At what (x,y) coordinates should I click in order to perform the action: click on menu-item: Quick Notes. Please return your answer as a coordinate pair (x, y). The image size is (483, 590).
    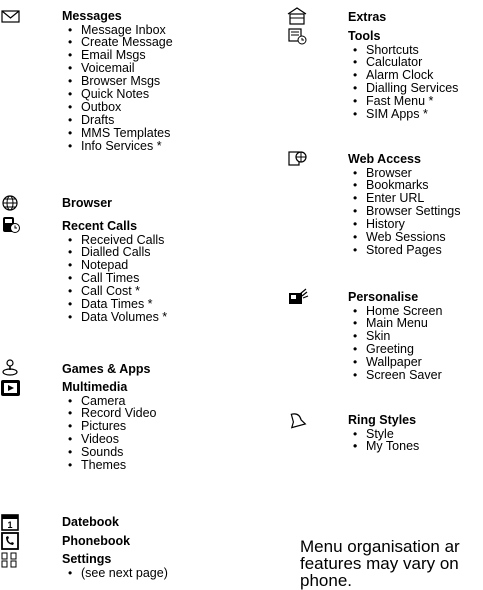
    Looking at the image, I should click on (120, 94).